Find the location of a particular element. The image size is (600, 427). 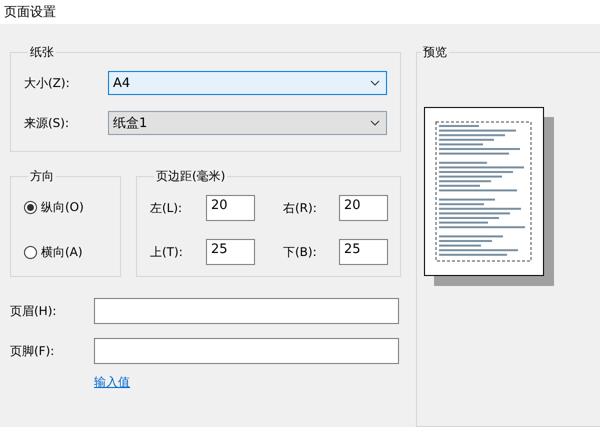

group-title: 纸张 is located at coordinates (42, 52).